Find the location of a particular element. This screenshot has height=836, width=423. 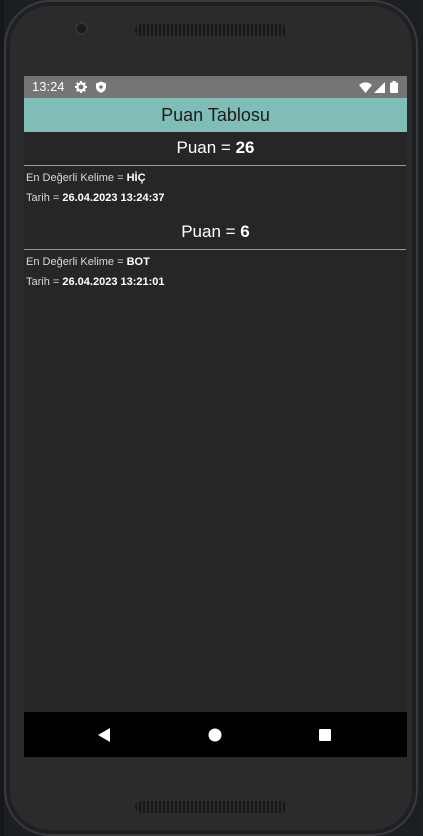

status-time: 13:24 is located at coordinates (48, 86).